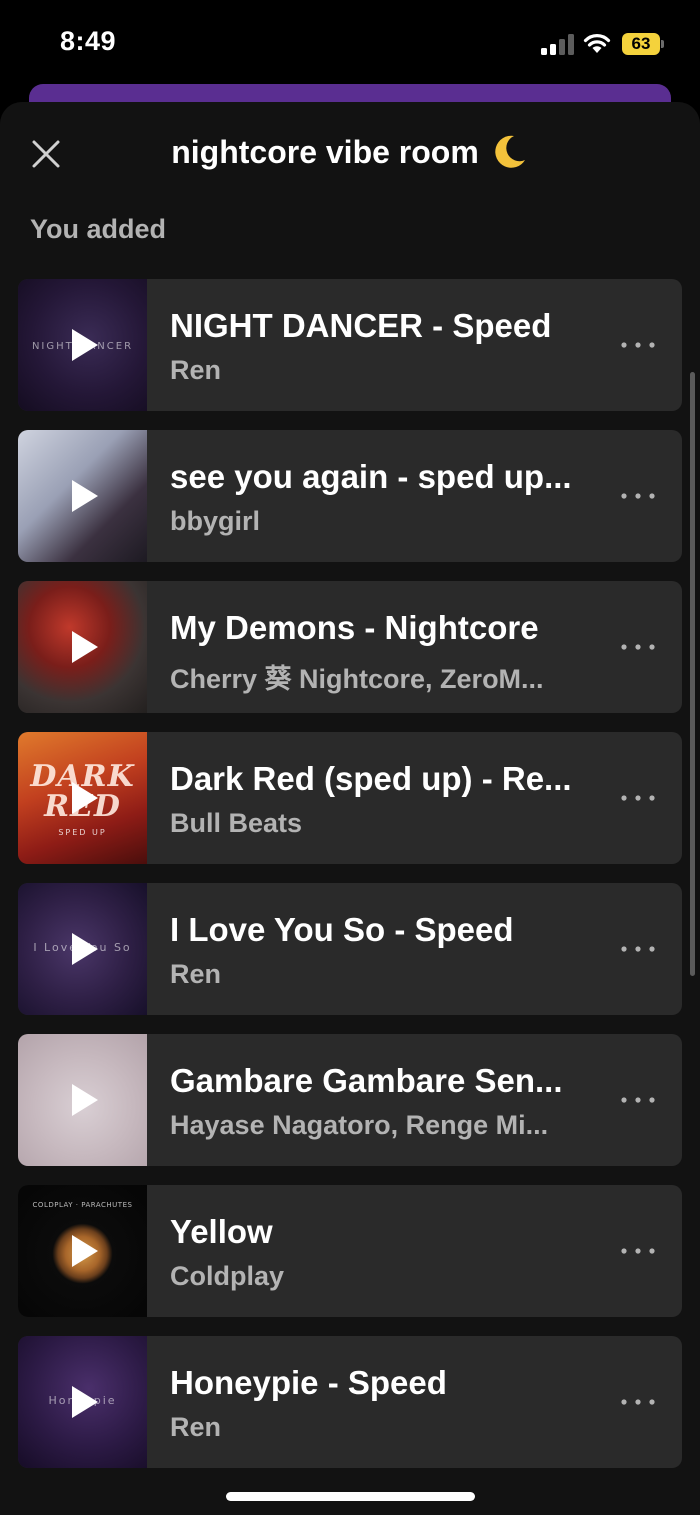 The width and height of the screenshot is (700, 1515). I want to click on sheet-title-row: nightcore vibe room, so click(350, 152).